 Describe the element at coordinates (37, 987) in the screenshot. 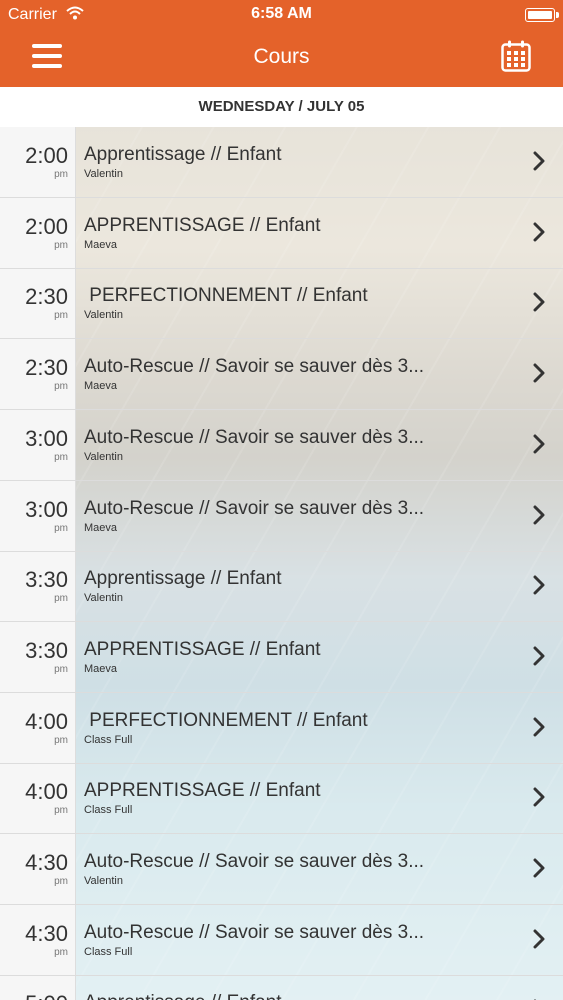

I see `time-column: 5:00pm` at that location.